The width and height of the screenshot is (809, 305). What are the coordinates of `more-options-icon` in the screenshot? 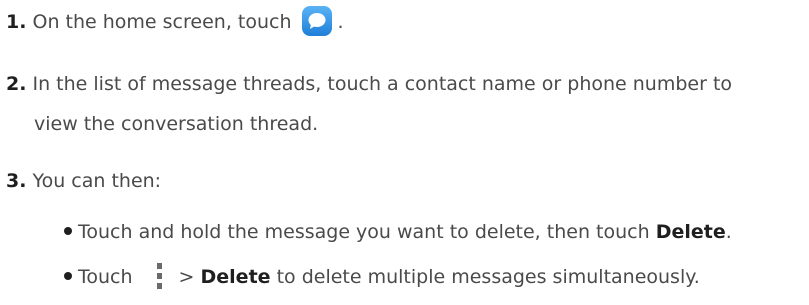 It's located at (160, 276).